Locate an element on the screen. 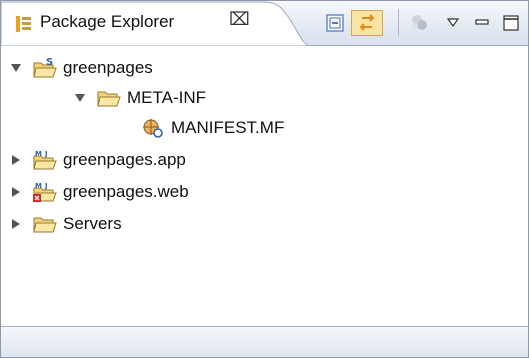  tree-item-greenpages-web: M J greenpages.web is located at coordinates (99, 192).